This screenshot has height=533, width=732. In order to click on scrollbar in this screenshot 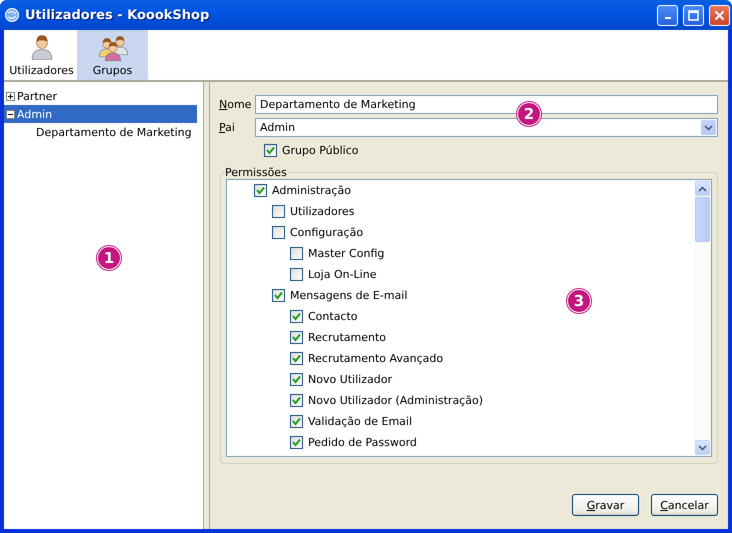, I will do `click(702, 318)`.